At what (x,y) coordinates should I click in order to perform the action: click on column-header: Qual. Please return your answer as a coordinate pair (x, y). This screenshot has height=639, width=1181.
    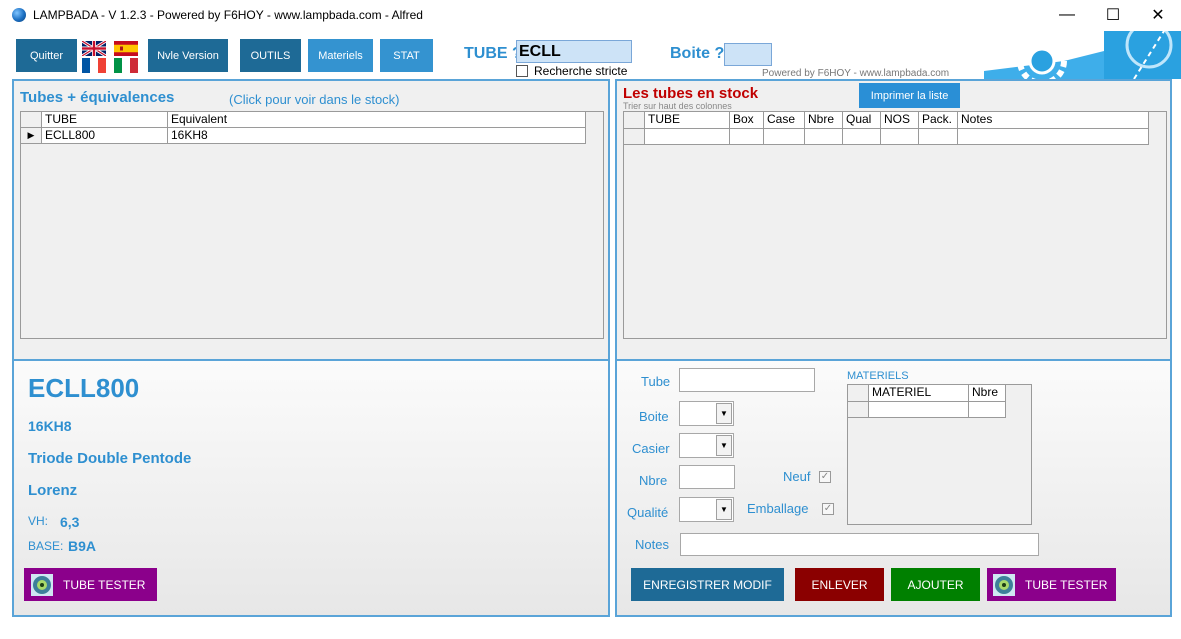
    Looking at the image, I should click on (862, 120).